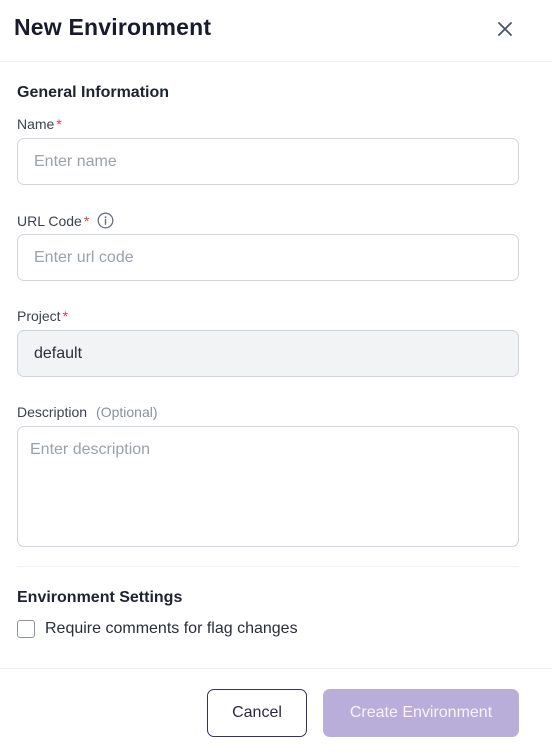 Image resolution: width=552 pixels, height=756 pixels. I want to click on cancel-button: Cancel, so click(257, 713).